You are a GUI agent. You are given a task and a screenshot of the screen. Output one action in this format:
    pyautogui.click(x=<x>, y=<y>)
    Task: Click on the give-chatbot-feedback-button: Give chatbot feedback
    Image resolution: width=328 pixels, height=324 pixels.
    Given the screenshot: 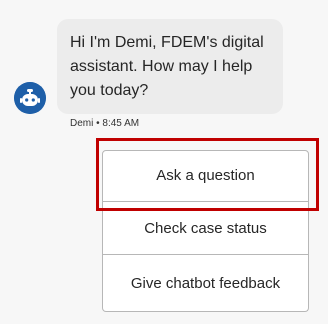 What is the action you would take?
    pyautogui.click(x=205, y=283)
    